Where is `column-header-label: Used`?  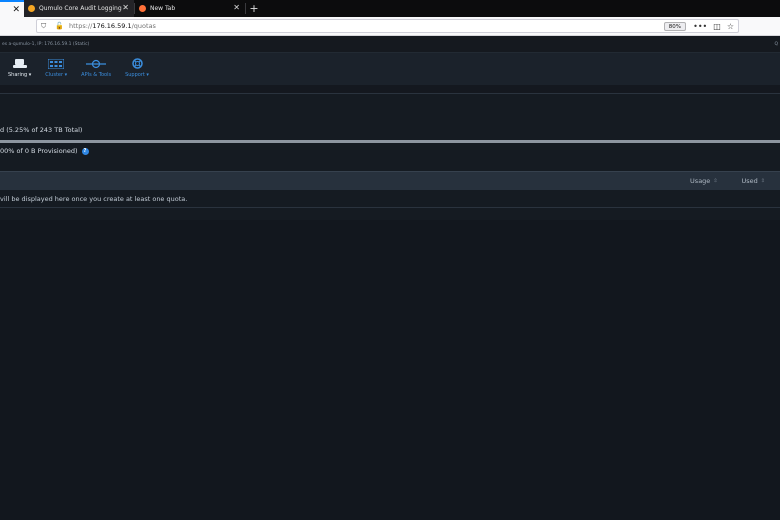
column-header-label: Used is located at coordinates (749, 181).